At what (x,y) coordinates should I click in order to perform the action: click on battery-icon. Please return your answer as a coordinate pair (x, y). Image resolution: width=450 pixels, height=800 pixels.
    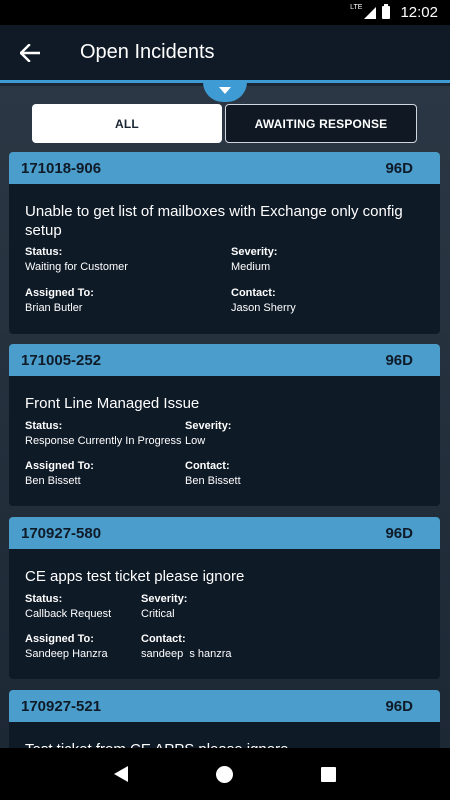
    Looking at the image, I should click on (386, 11).